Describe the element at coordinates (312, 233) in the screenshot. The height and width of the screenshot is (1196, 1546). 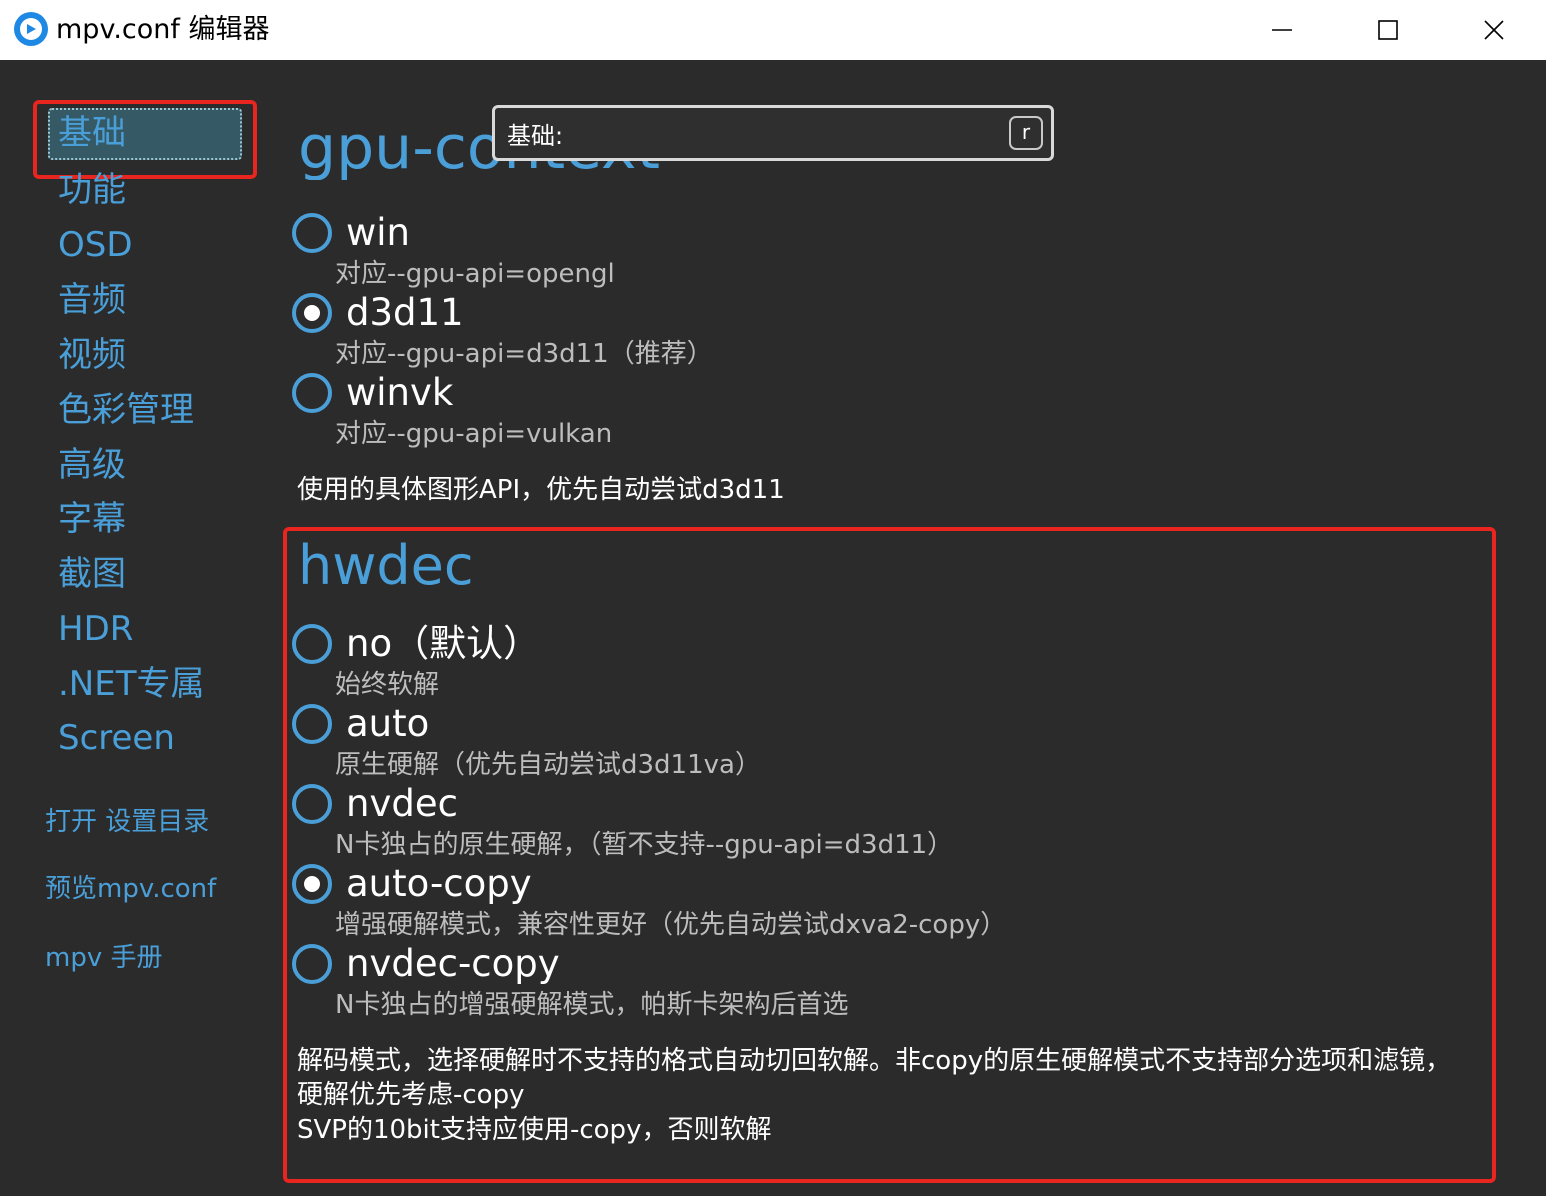
I see `radio-win` at that location.